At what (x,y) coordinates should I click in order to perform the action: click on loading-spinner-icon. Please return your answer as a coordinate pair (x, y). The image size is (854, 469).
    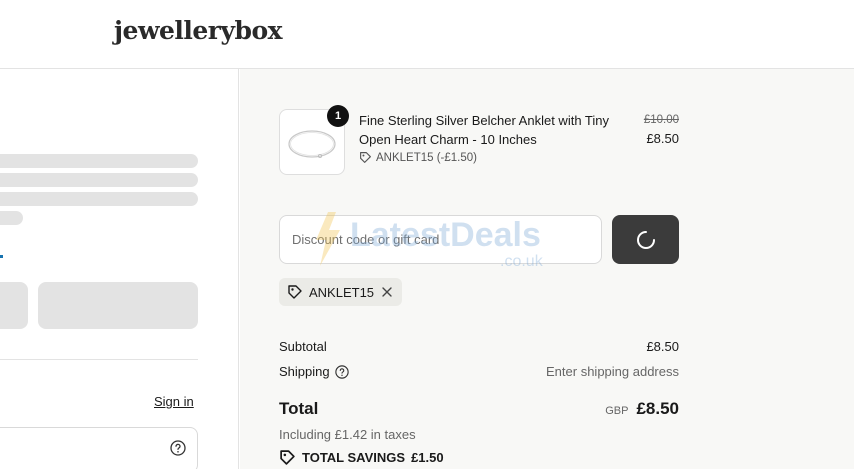
    Looking at the image, I should click on (645, 239).